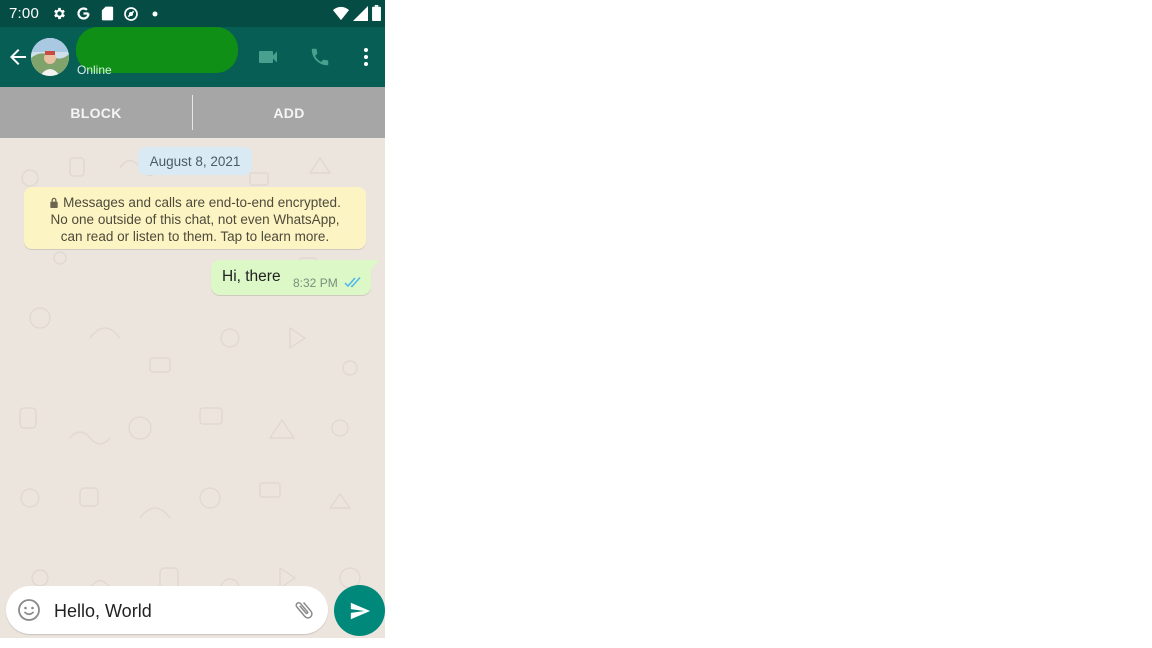 This screenshot has width=1152, height=648. Describe the element at coordinates (59, 14) in the screenshot. I see `settings-icon` at that location.